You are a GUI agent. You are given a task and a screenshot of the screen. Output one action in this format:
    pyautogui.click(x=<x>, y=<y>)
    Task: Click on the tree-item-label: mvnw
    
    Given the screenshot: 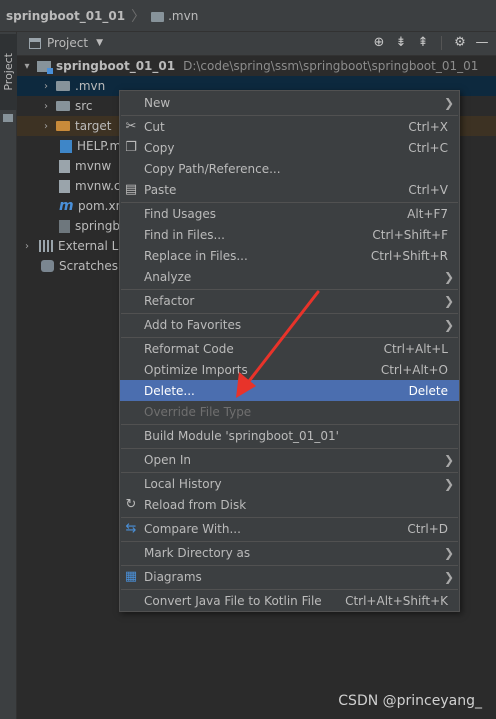 What is the action you would take?
    pyautogui.click(x=93, y=166)
    